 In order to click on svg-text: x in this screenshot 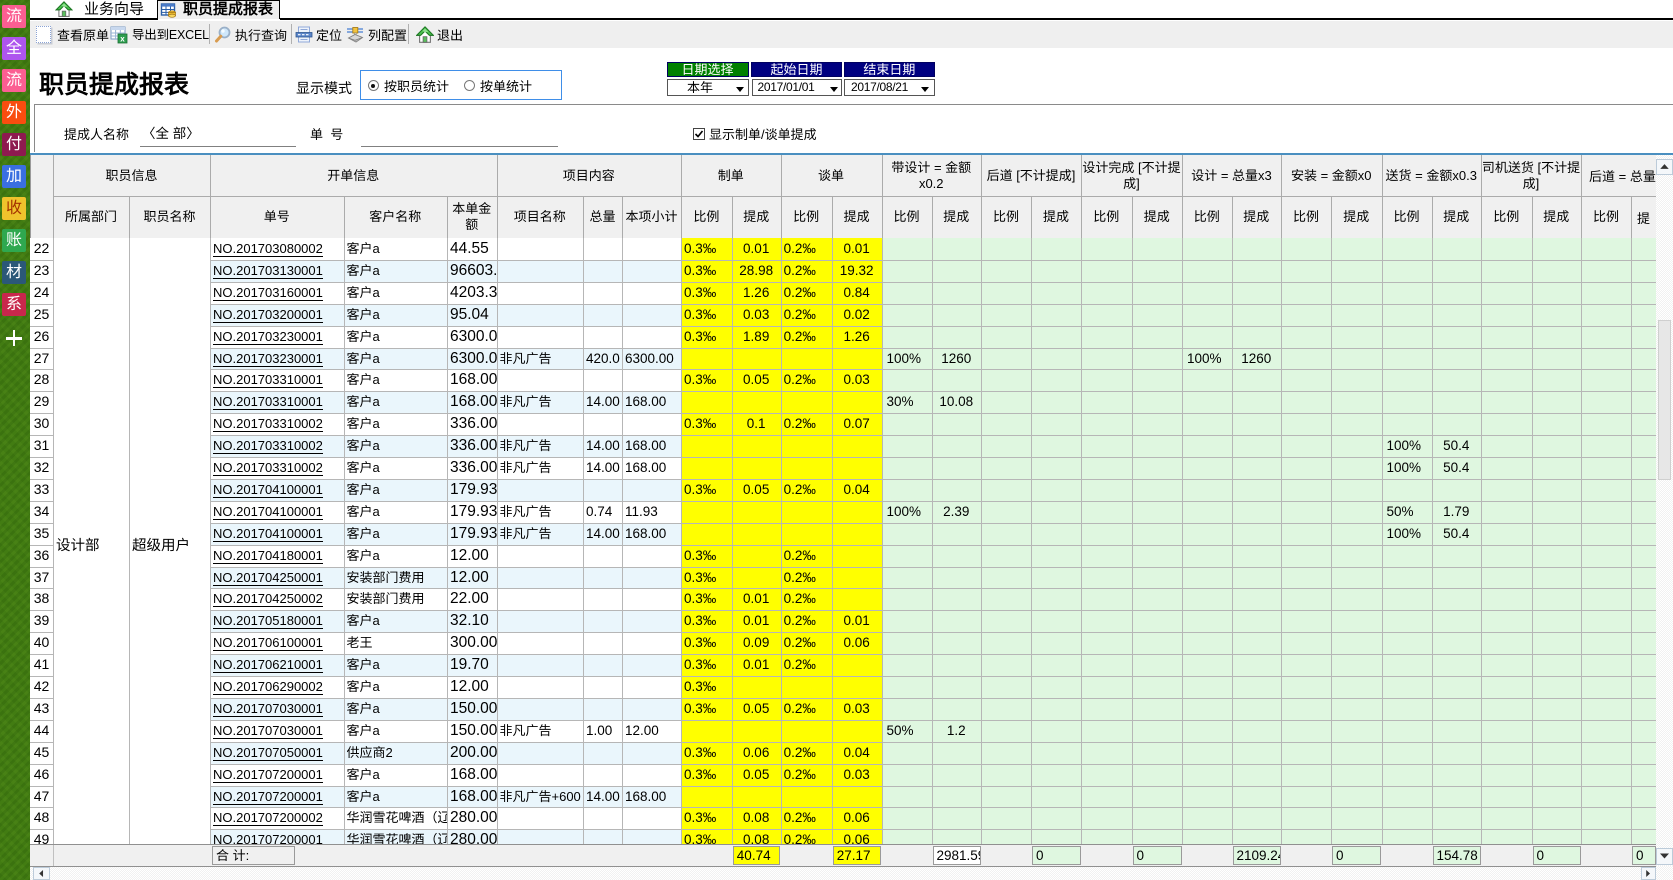, I will do `click(122, 38)`.